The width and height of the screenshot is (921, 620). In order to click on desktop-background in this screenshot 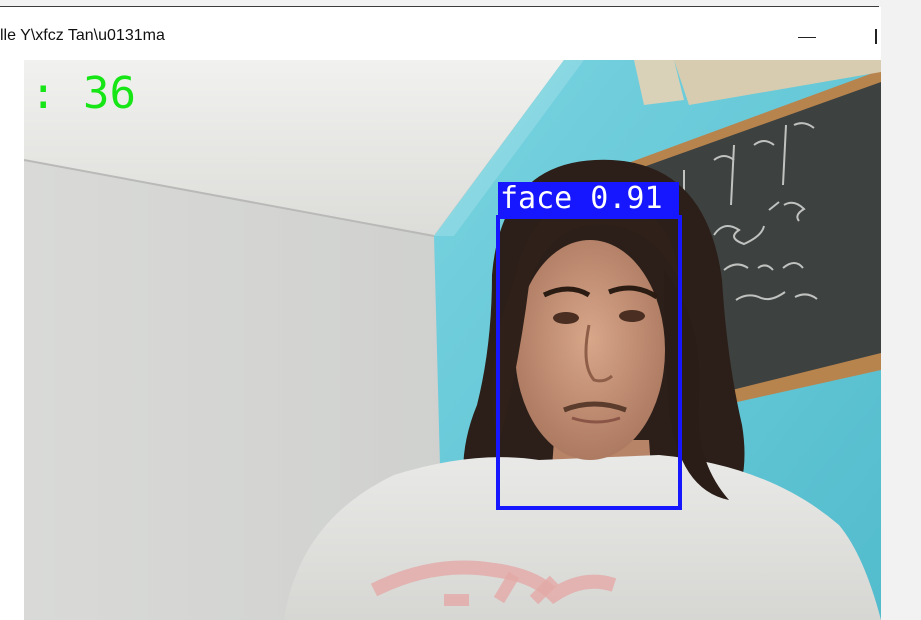, I will do `click(901, 313)`.